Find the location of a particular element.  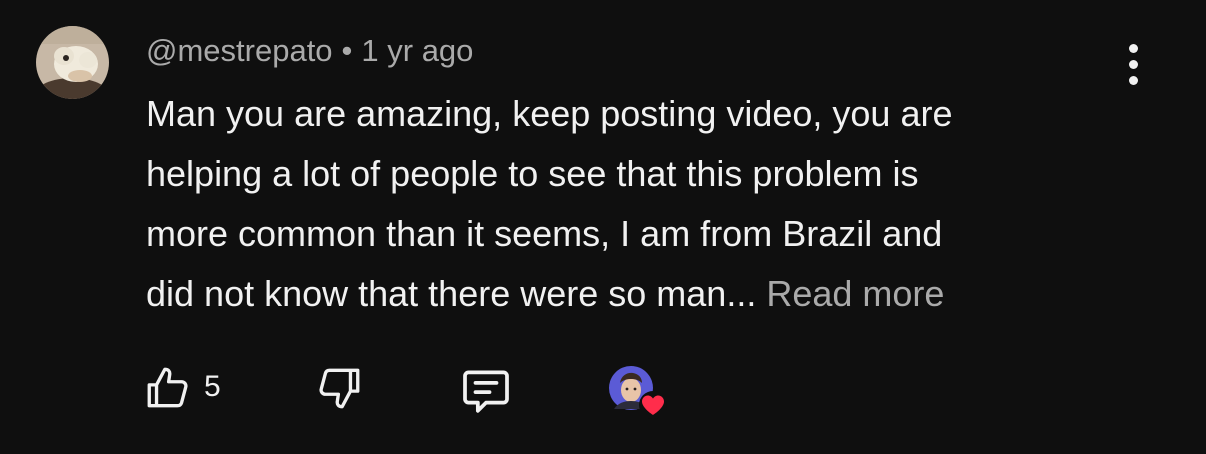

dislike-button is located at coordinates (339, 388).